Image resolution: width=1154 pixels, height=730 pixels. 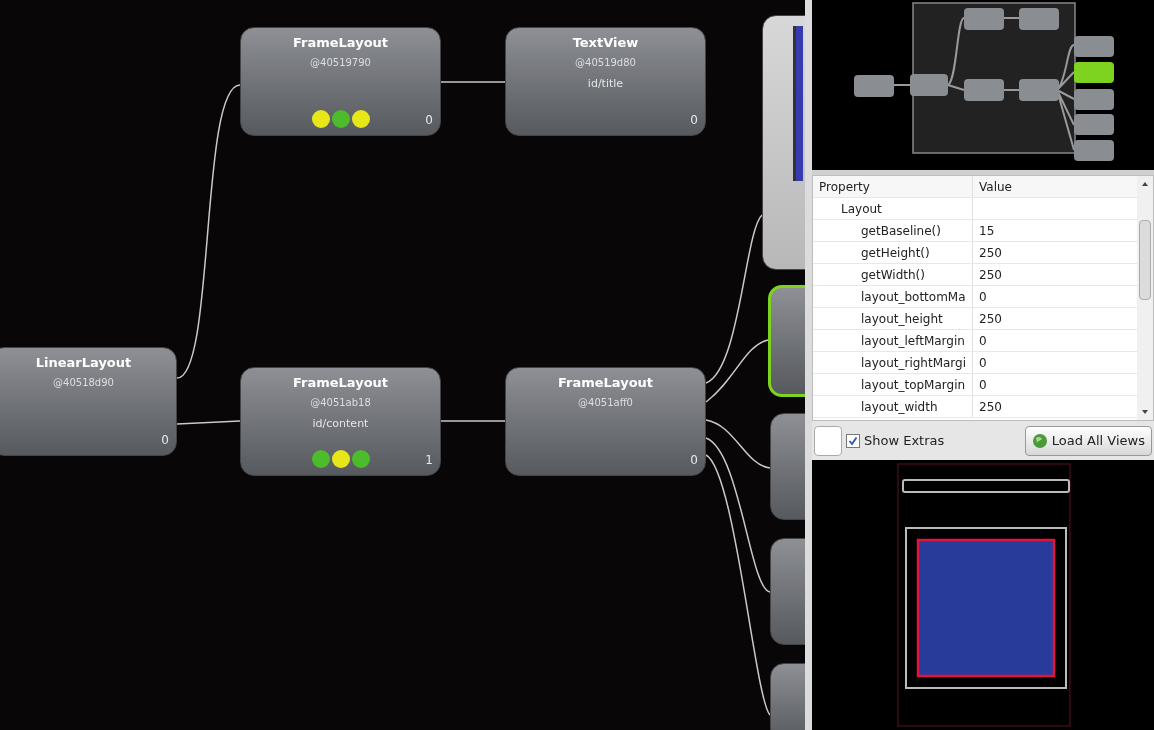 What do you see at coordinates (987, 230) in the screenshot?
I see `property-value: 15` at bounding box center [987, 230].